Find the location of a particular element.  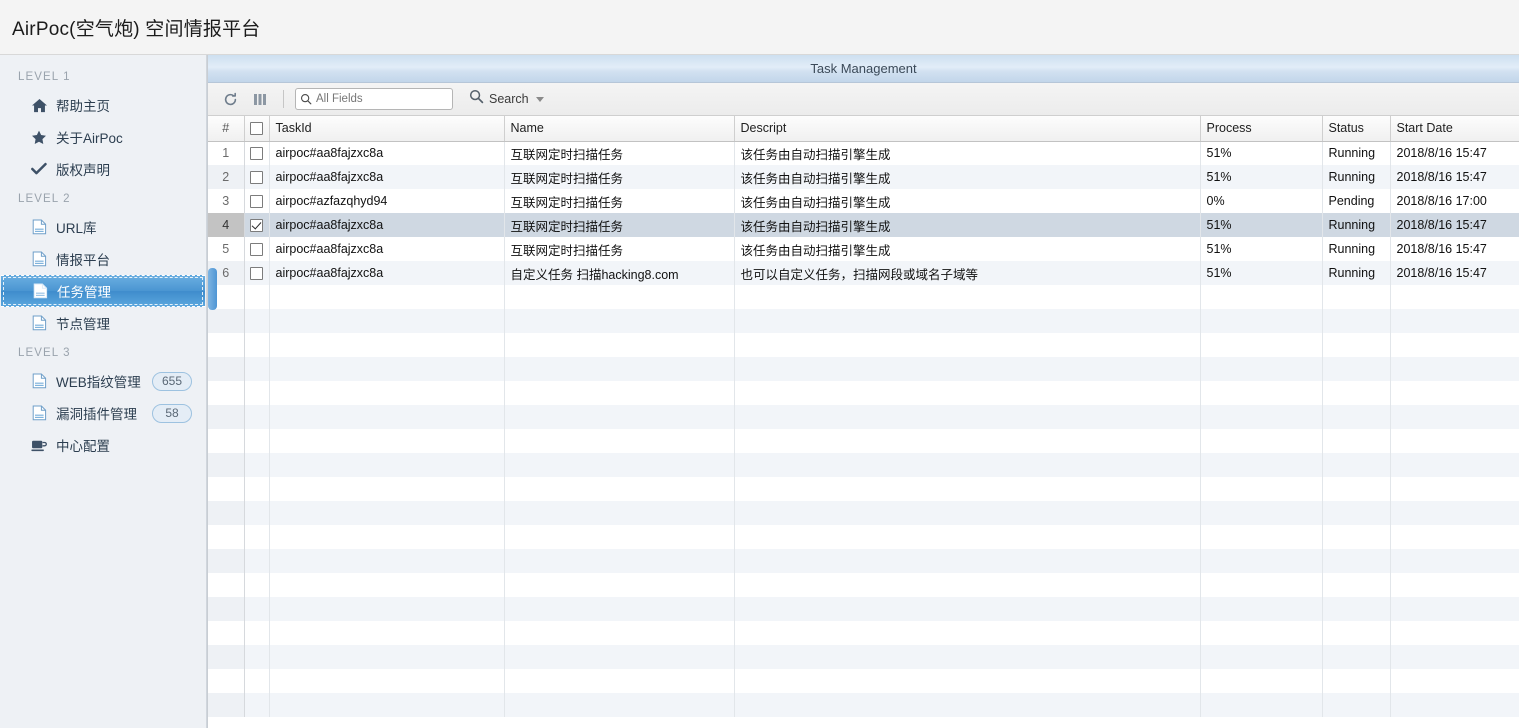

column-header-descript: Descript is located at coordinates (967, 129).